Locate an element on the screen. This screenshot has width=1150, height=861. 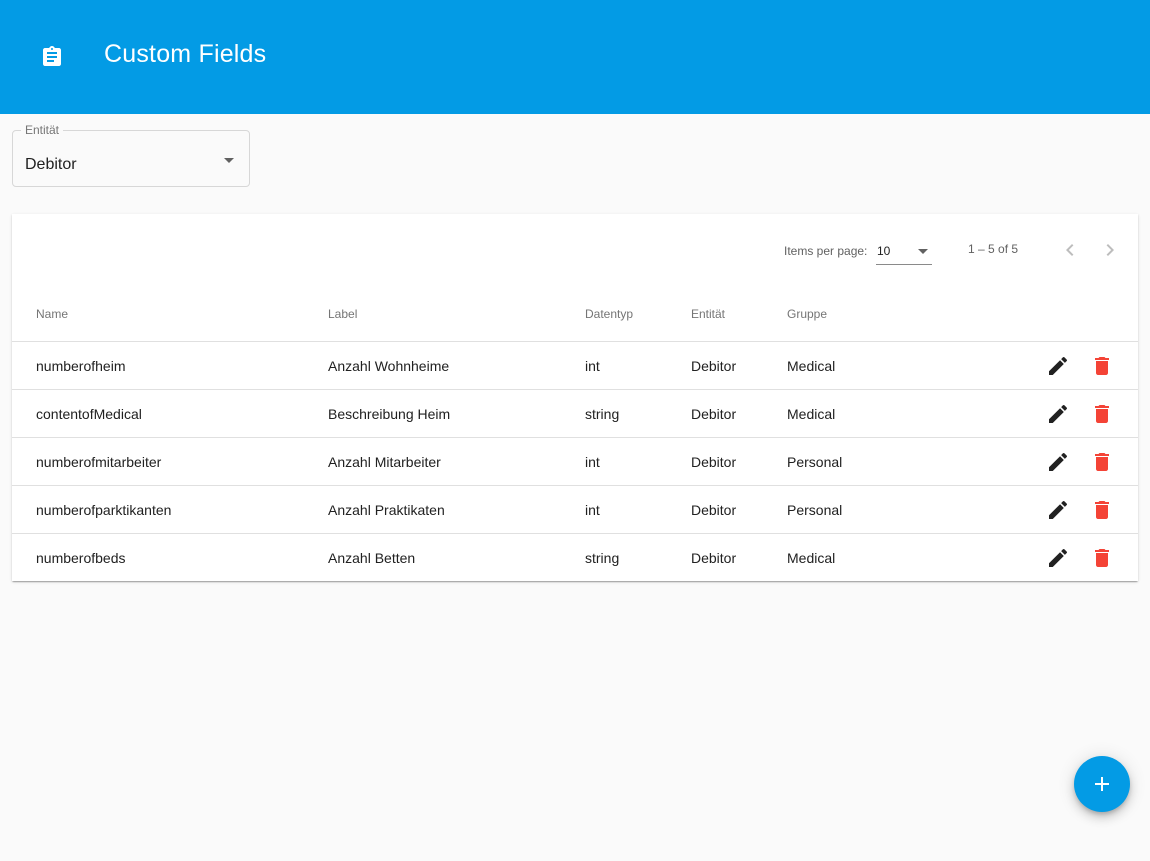
chevron-right-icon is located at coordinates (1110, 250).